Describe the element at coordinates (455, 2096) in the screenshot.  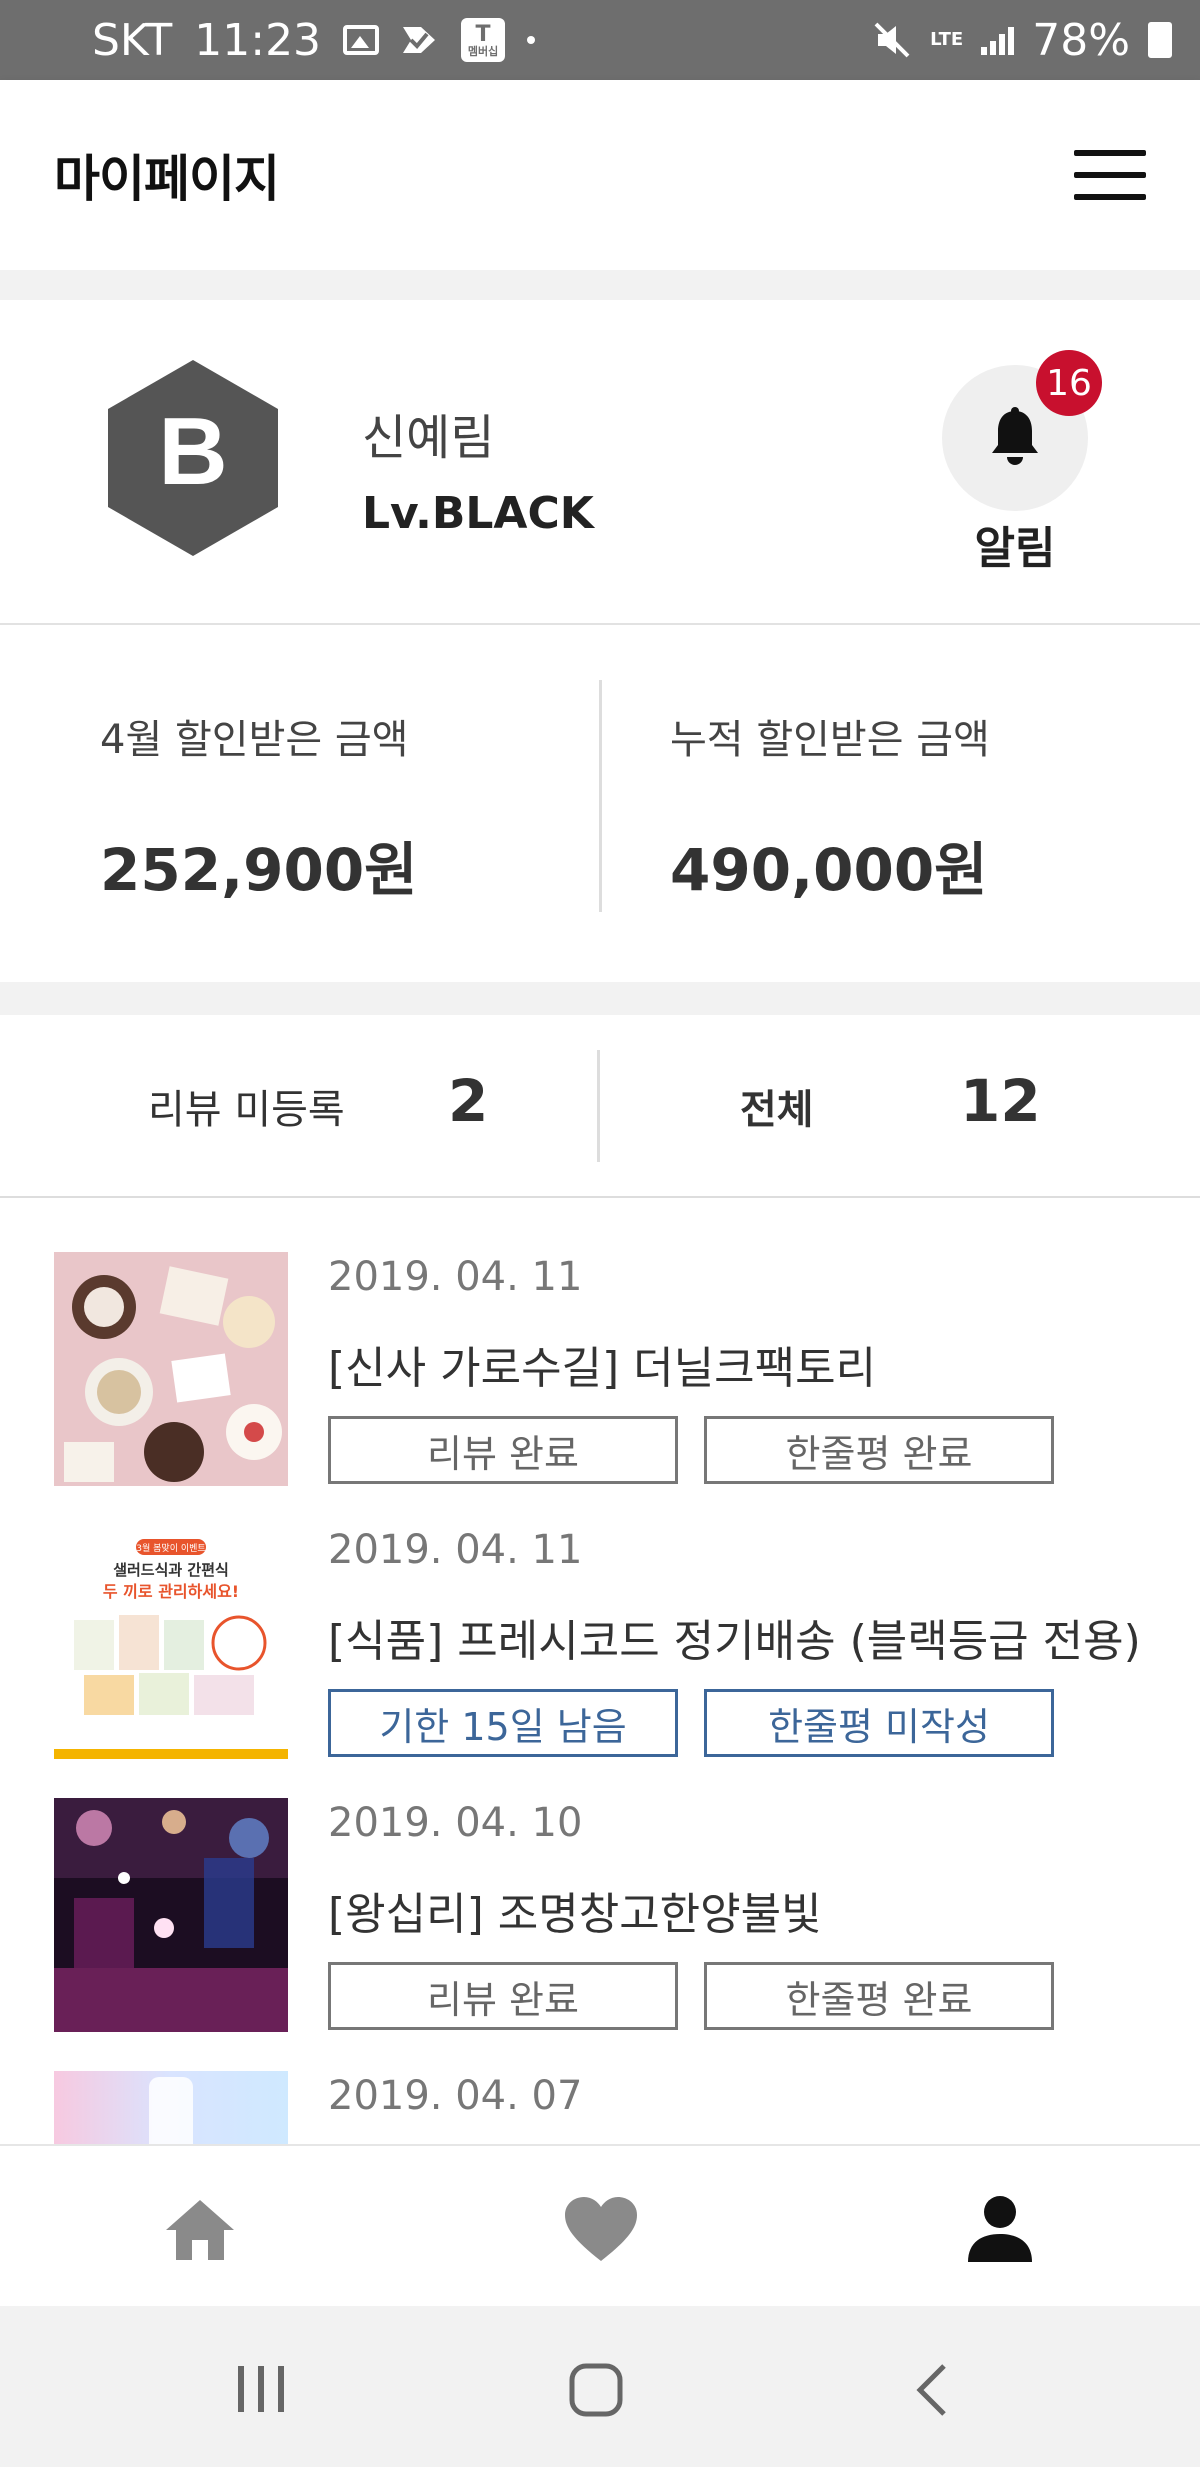
I see `item-date: 2019. 04. 07` at that location.